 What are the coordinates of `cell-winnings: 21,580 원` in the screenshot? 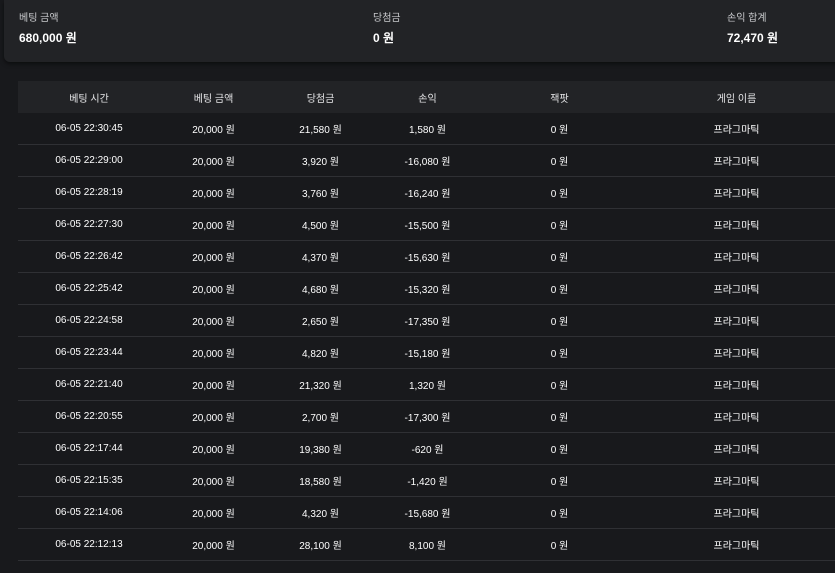 It's located at (320, 130).